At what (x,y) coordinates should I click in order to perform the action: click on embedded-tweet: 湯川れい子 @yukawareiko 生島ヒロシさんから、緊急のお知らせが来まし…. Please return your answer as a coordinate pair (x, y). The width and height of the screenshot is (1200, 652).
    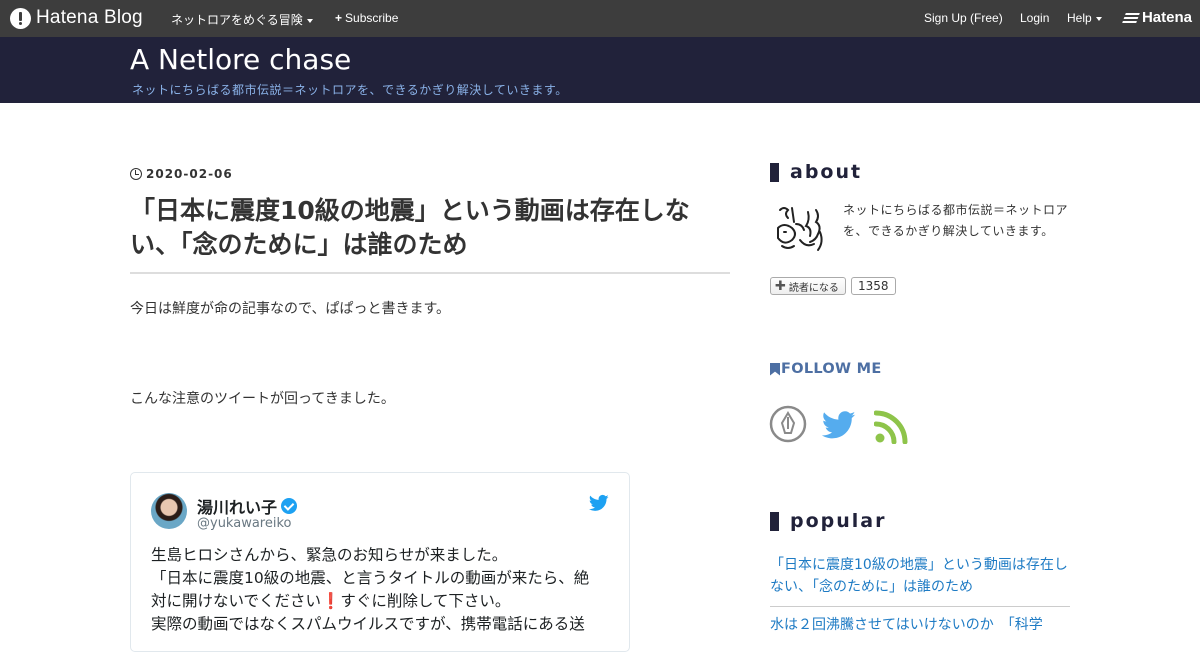
    Looking at the image, I should click on (380, 562).